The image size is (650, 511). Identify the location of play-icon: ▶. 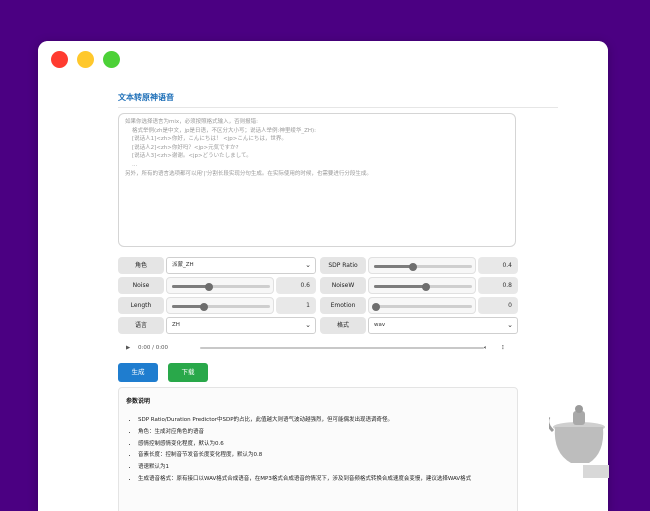
(128, 348).